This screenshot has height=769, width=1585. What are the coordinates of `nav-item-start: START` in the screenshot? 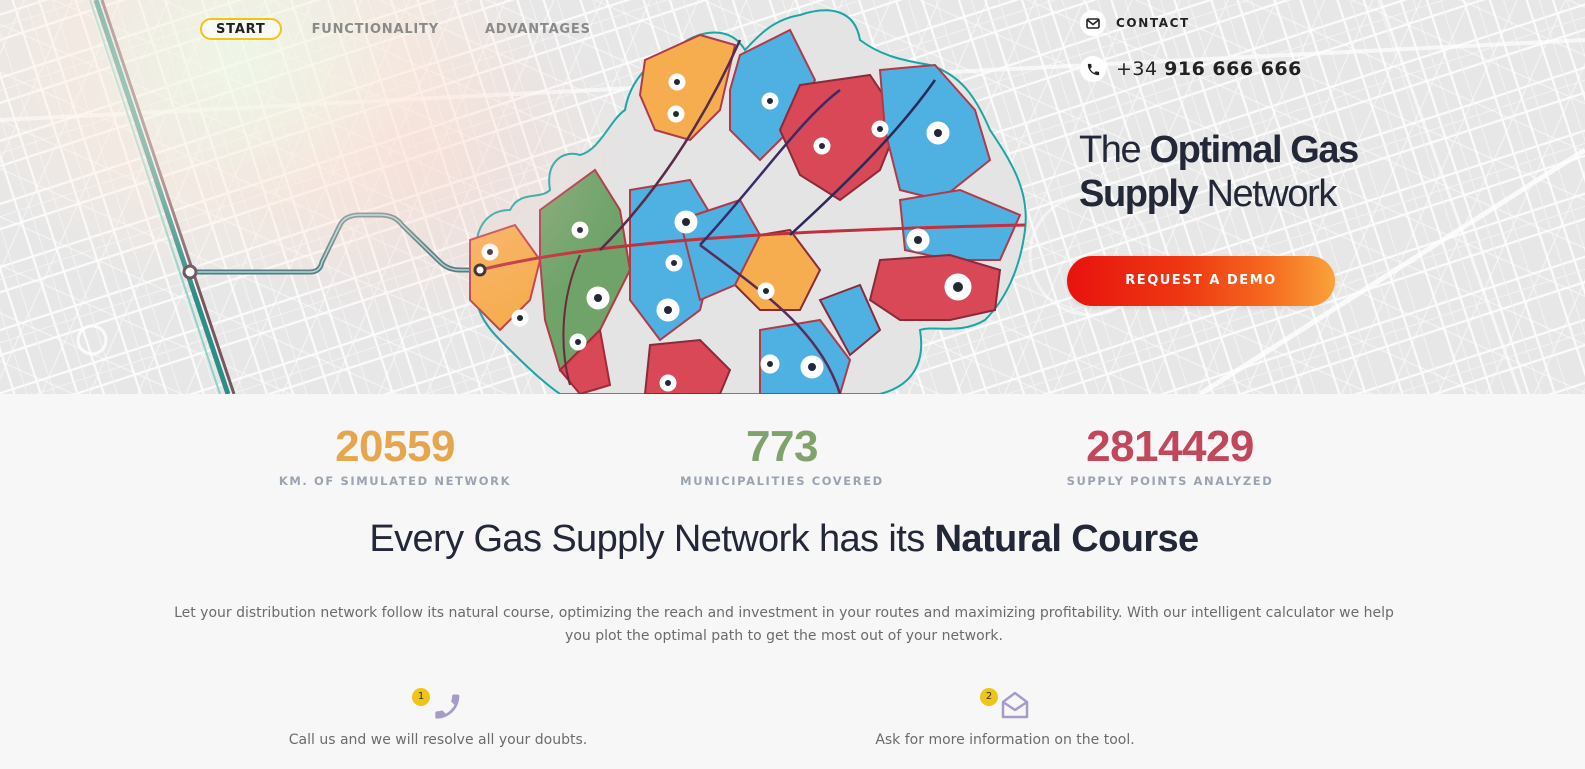 It's located at (241, 29).